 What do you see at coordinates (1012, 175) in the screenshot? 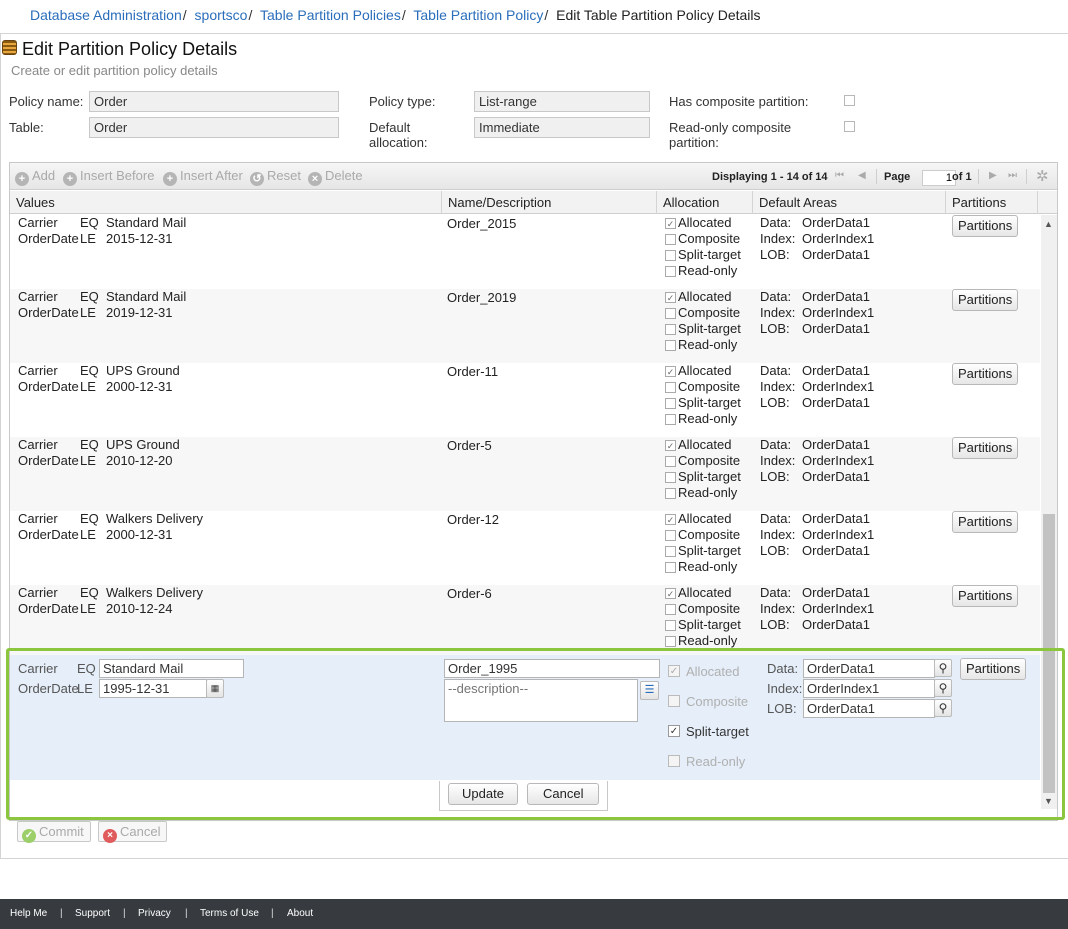
I see `last-page-icon: ⏭` at bounding box center [1012, 175].